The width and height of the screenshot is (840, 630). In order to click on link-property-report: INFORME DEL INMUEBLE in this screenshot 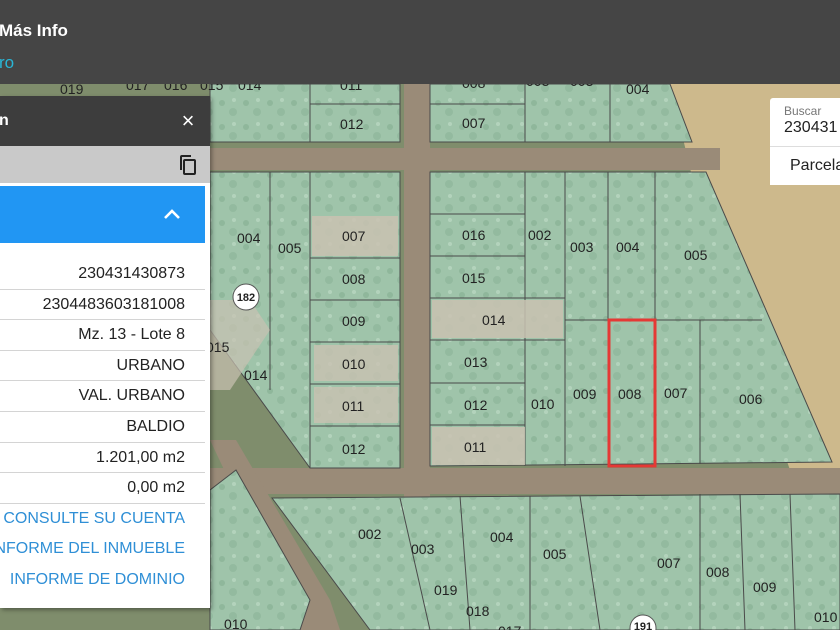, I will do `click(102, 549)`.